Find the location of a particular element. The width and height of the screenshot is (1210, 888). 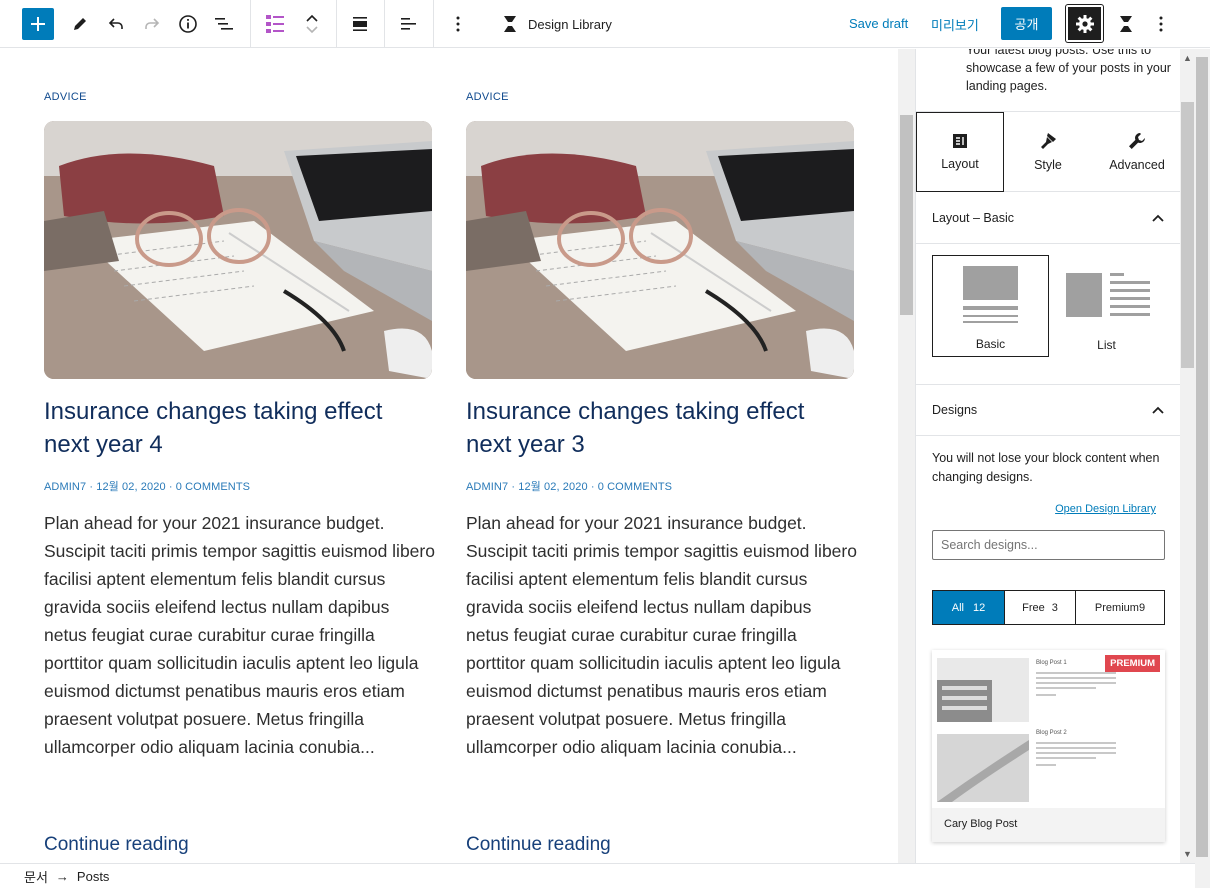

layout-option-label: Basic is located at coordinates (990, 344).